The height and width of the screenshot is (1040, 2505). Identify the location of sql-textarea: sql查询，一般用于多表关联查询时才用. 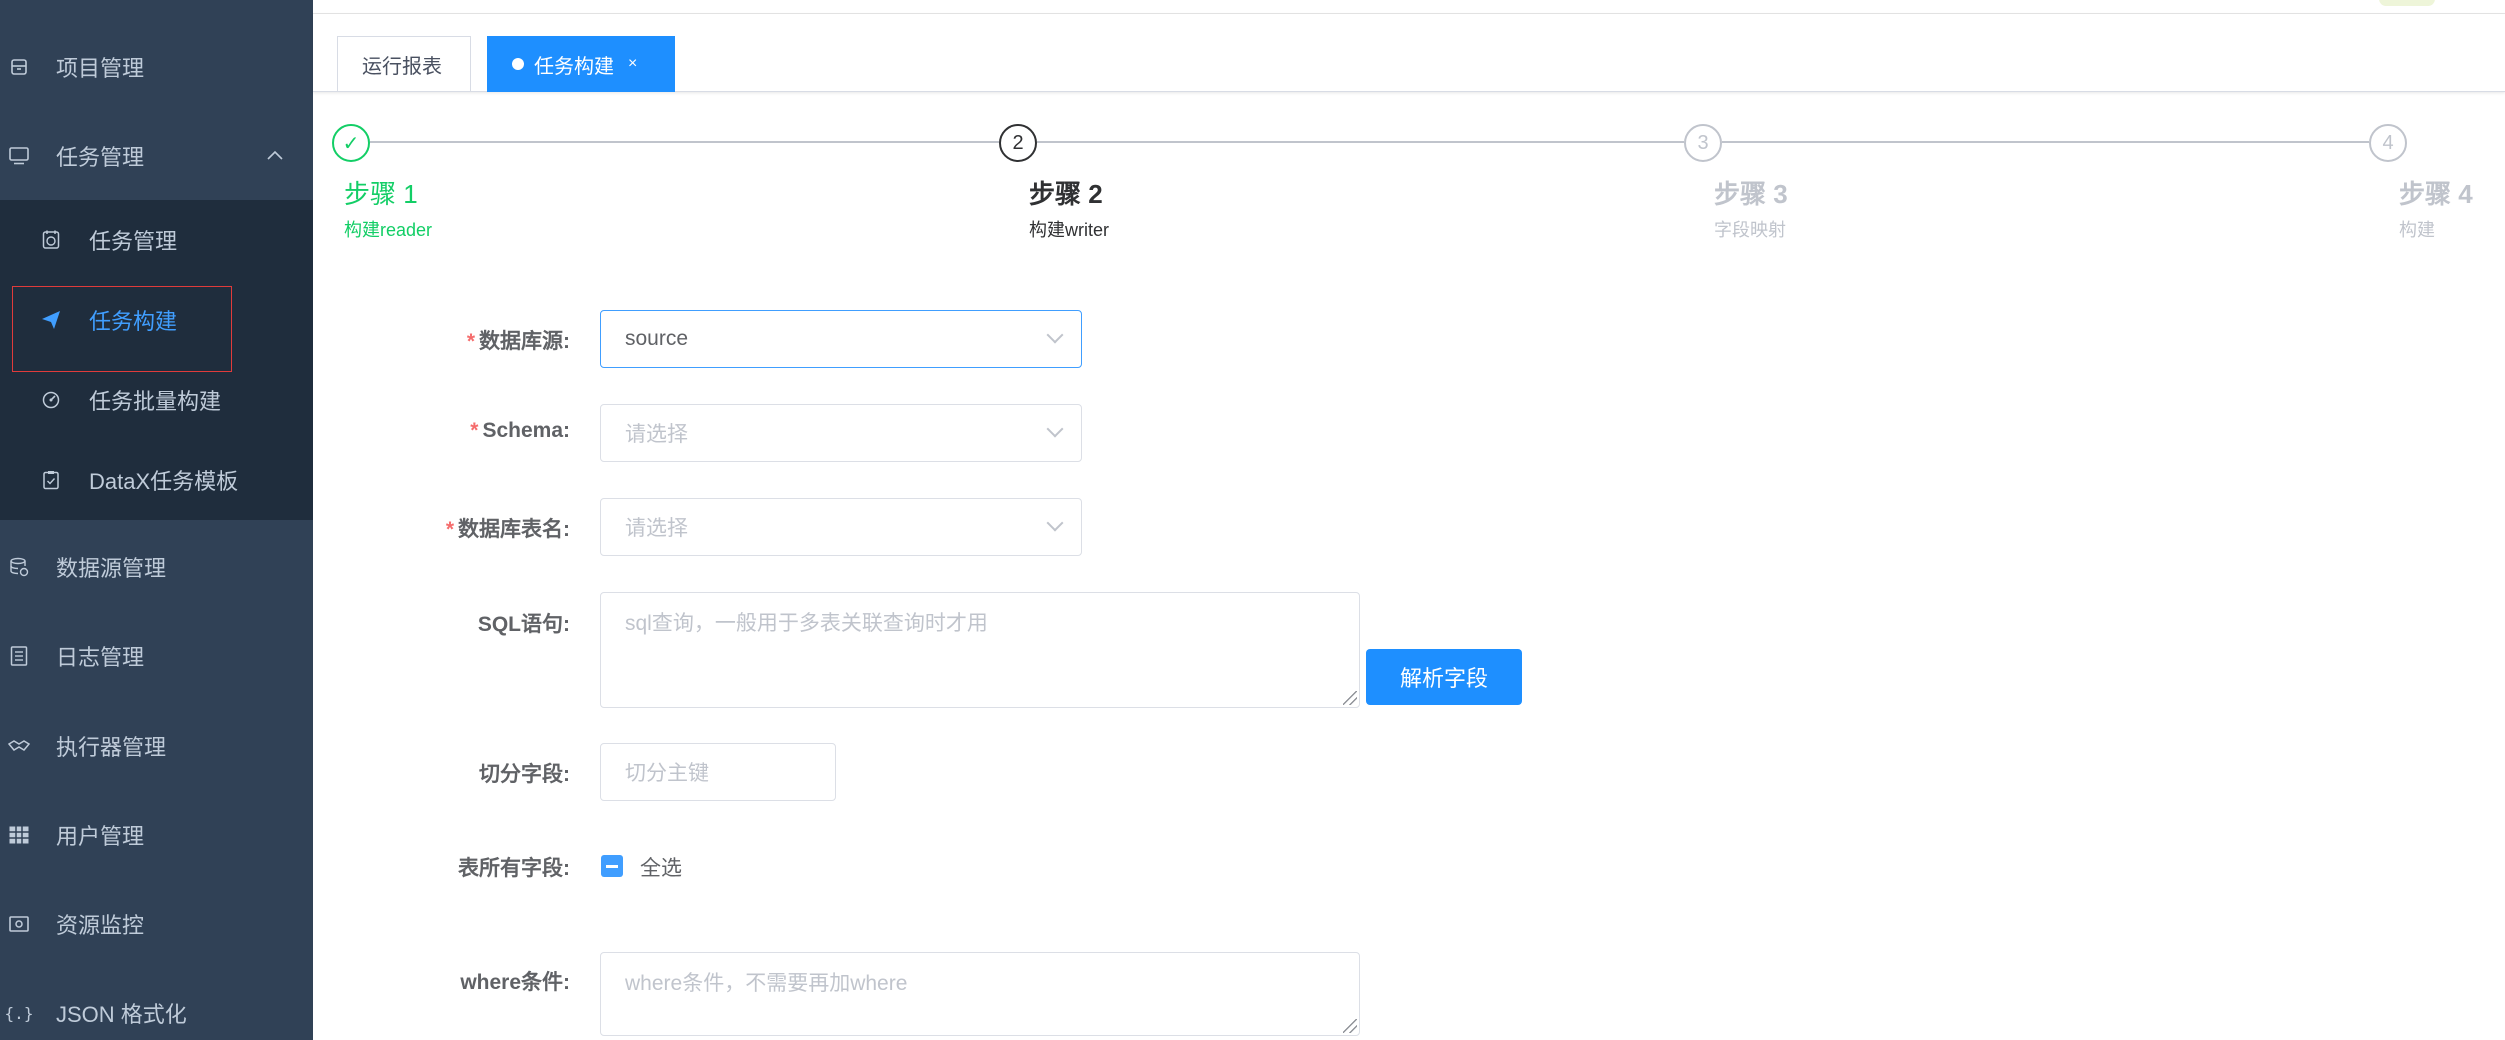
(980, 650).